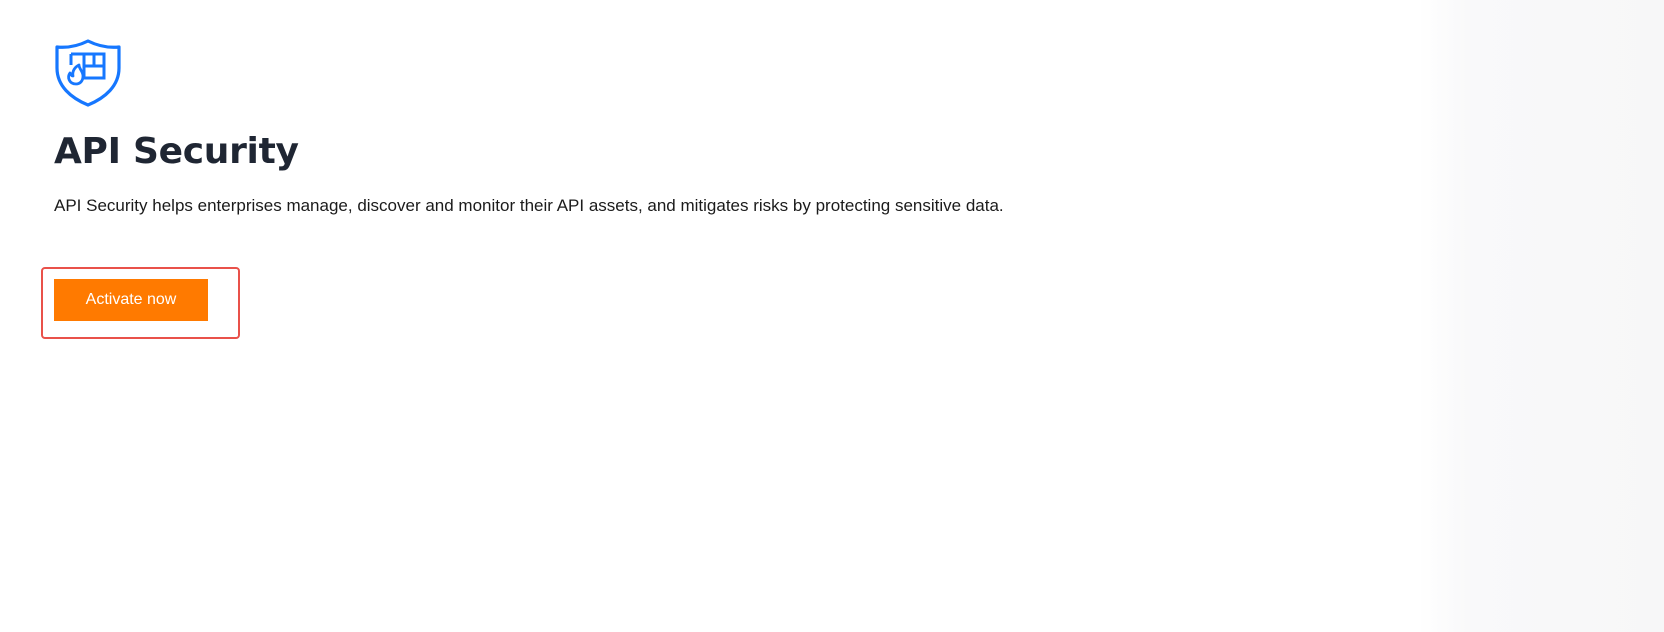 Image resolution: width=1664 pixels, height=632 pixels. I want to click on right-side-panel, so click(1541, 316).